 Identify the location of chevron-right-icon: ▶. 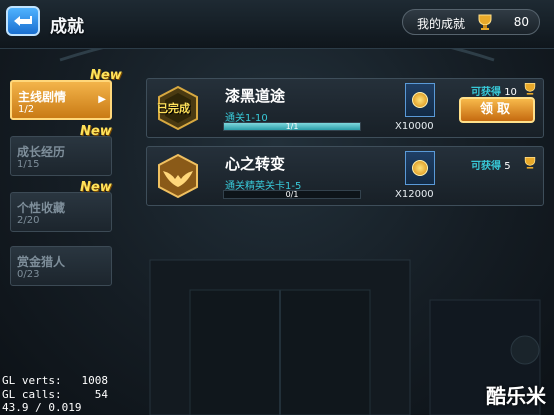
(102, 99).